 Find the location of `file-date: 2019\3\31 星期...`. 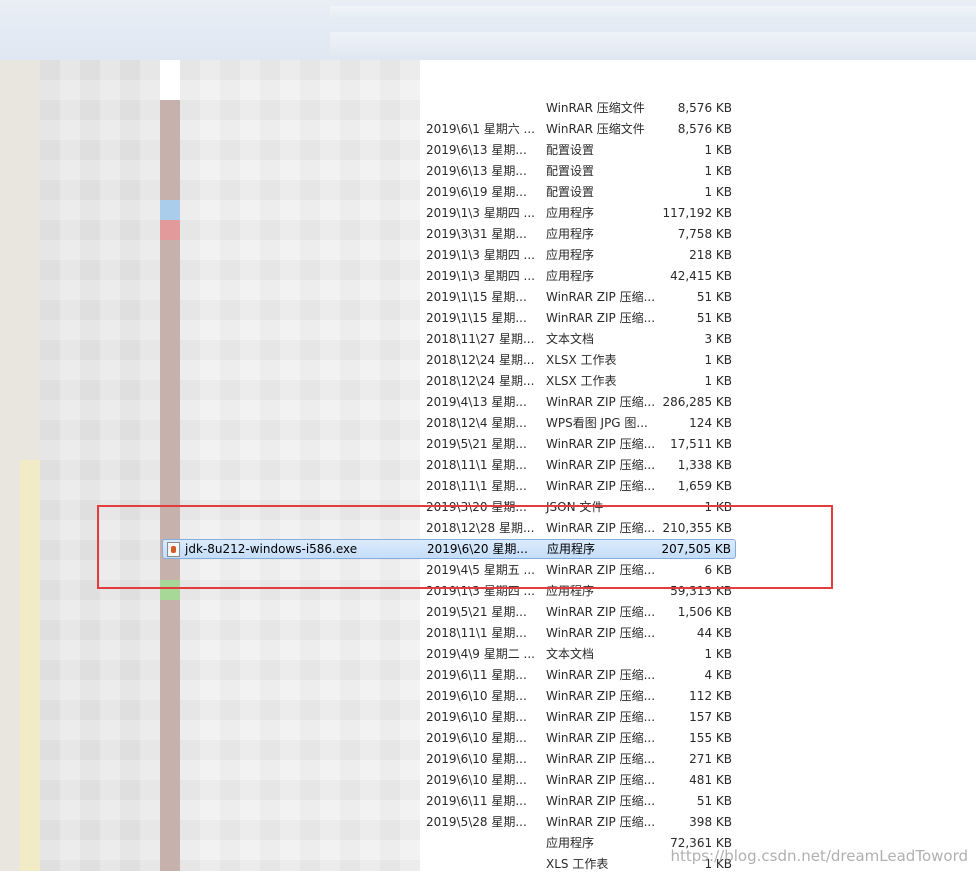

file-date: 2019\3\31 星期... is located at coordinates (476, 234).